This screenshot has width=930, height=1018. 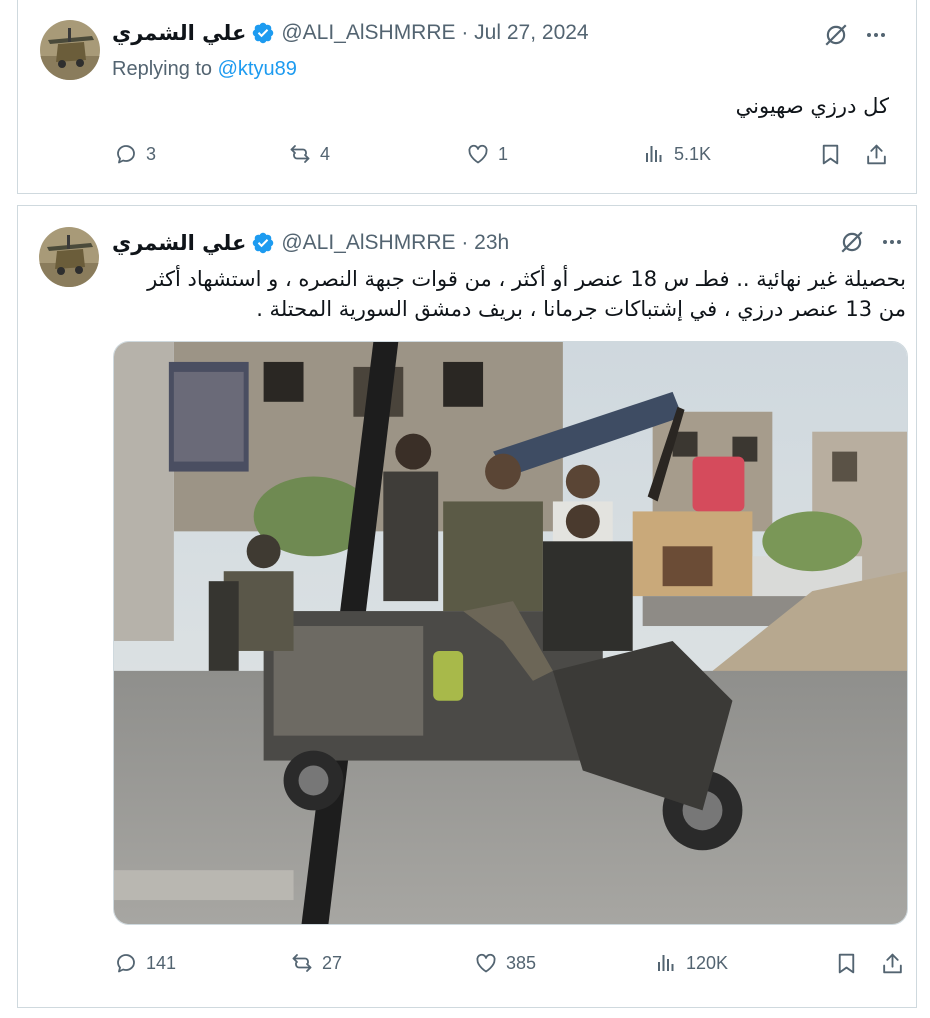 I want to click on reply-button: 3, so click(x=135, y=154).